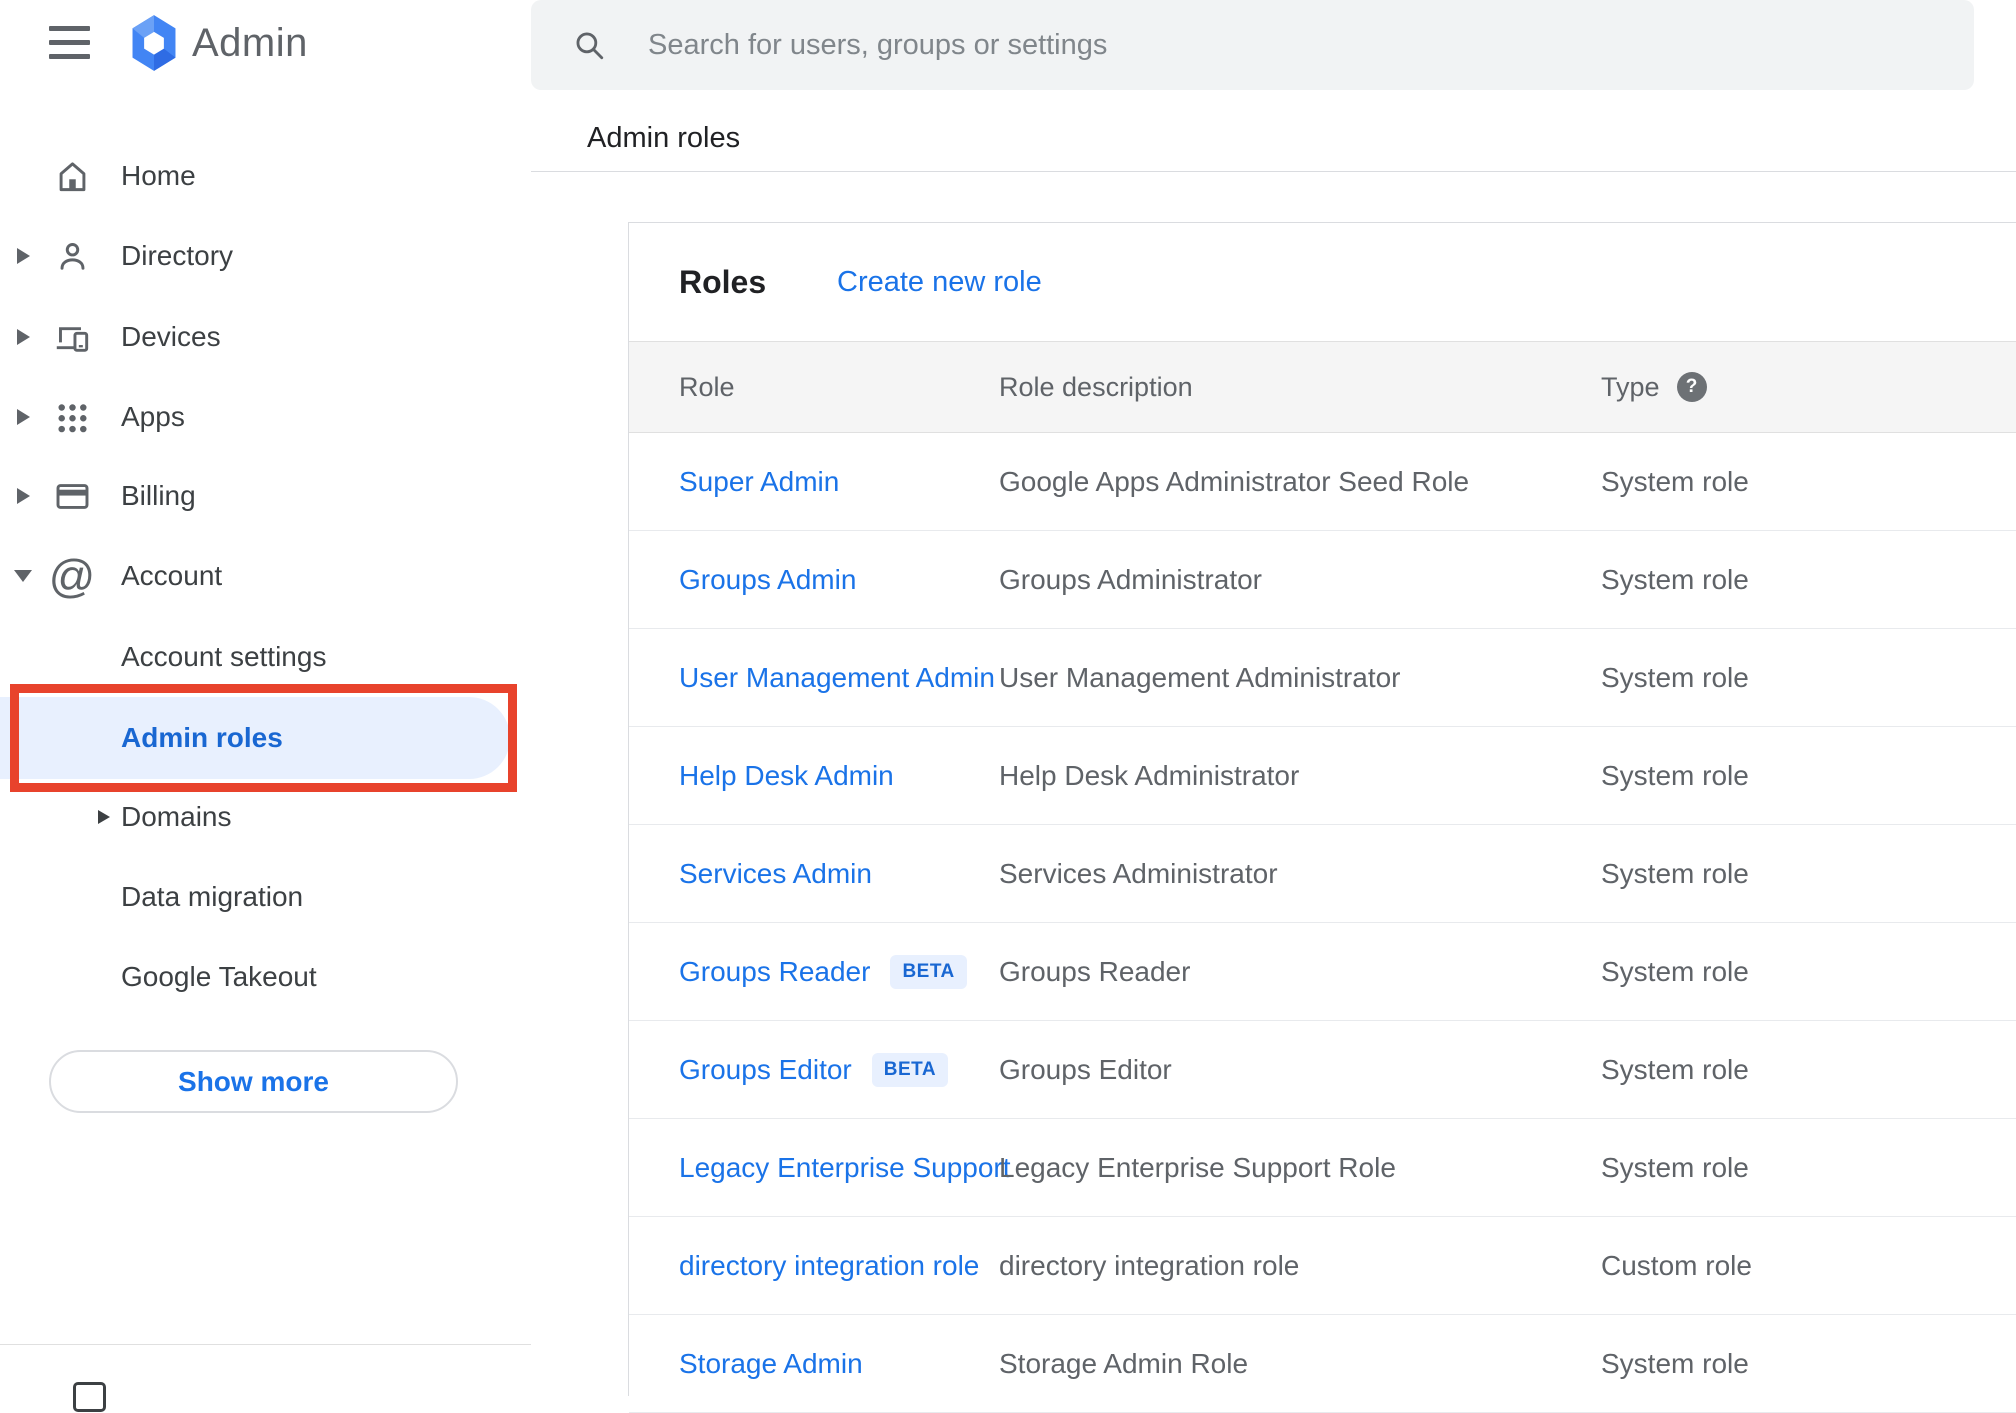 The image size is (2016, 1413). What do you see at coordinates (837, 678) in the screenshot?
I see `role-link: User Management Admin` at bounding box center [837, 678].